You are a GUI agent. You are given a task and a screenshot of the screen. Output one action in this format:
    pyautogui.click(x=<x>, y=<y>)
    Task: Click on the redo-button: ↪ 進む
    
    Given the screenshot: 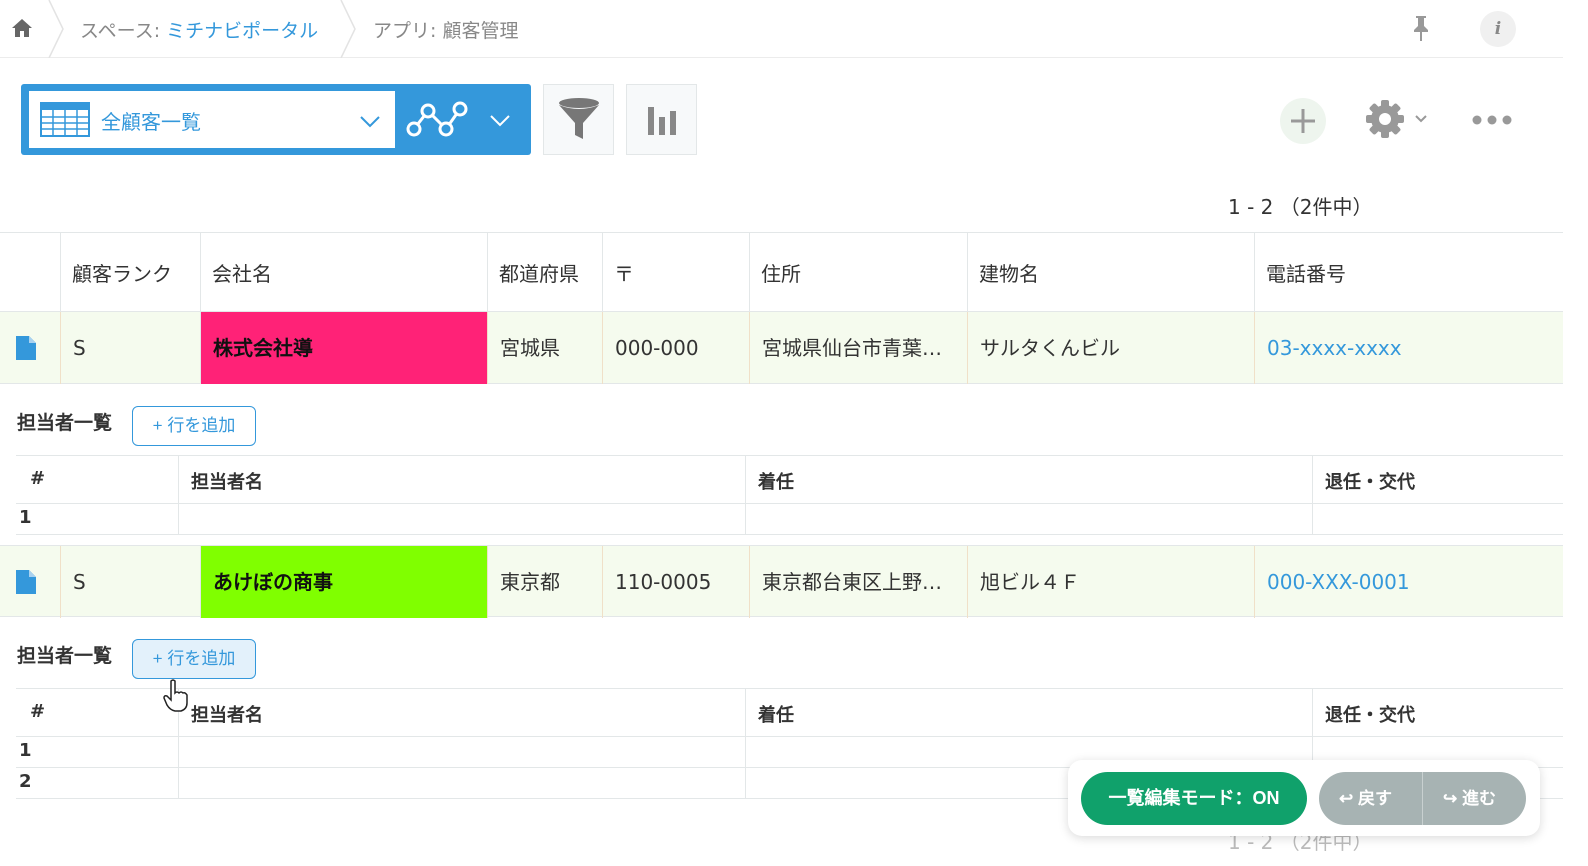 What is the action you would take?
    pyautogui.click(x=1469, y=798)
    